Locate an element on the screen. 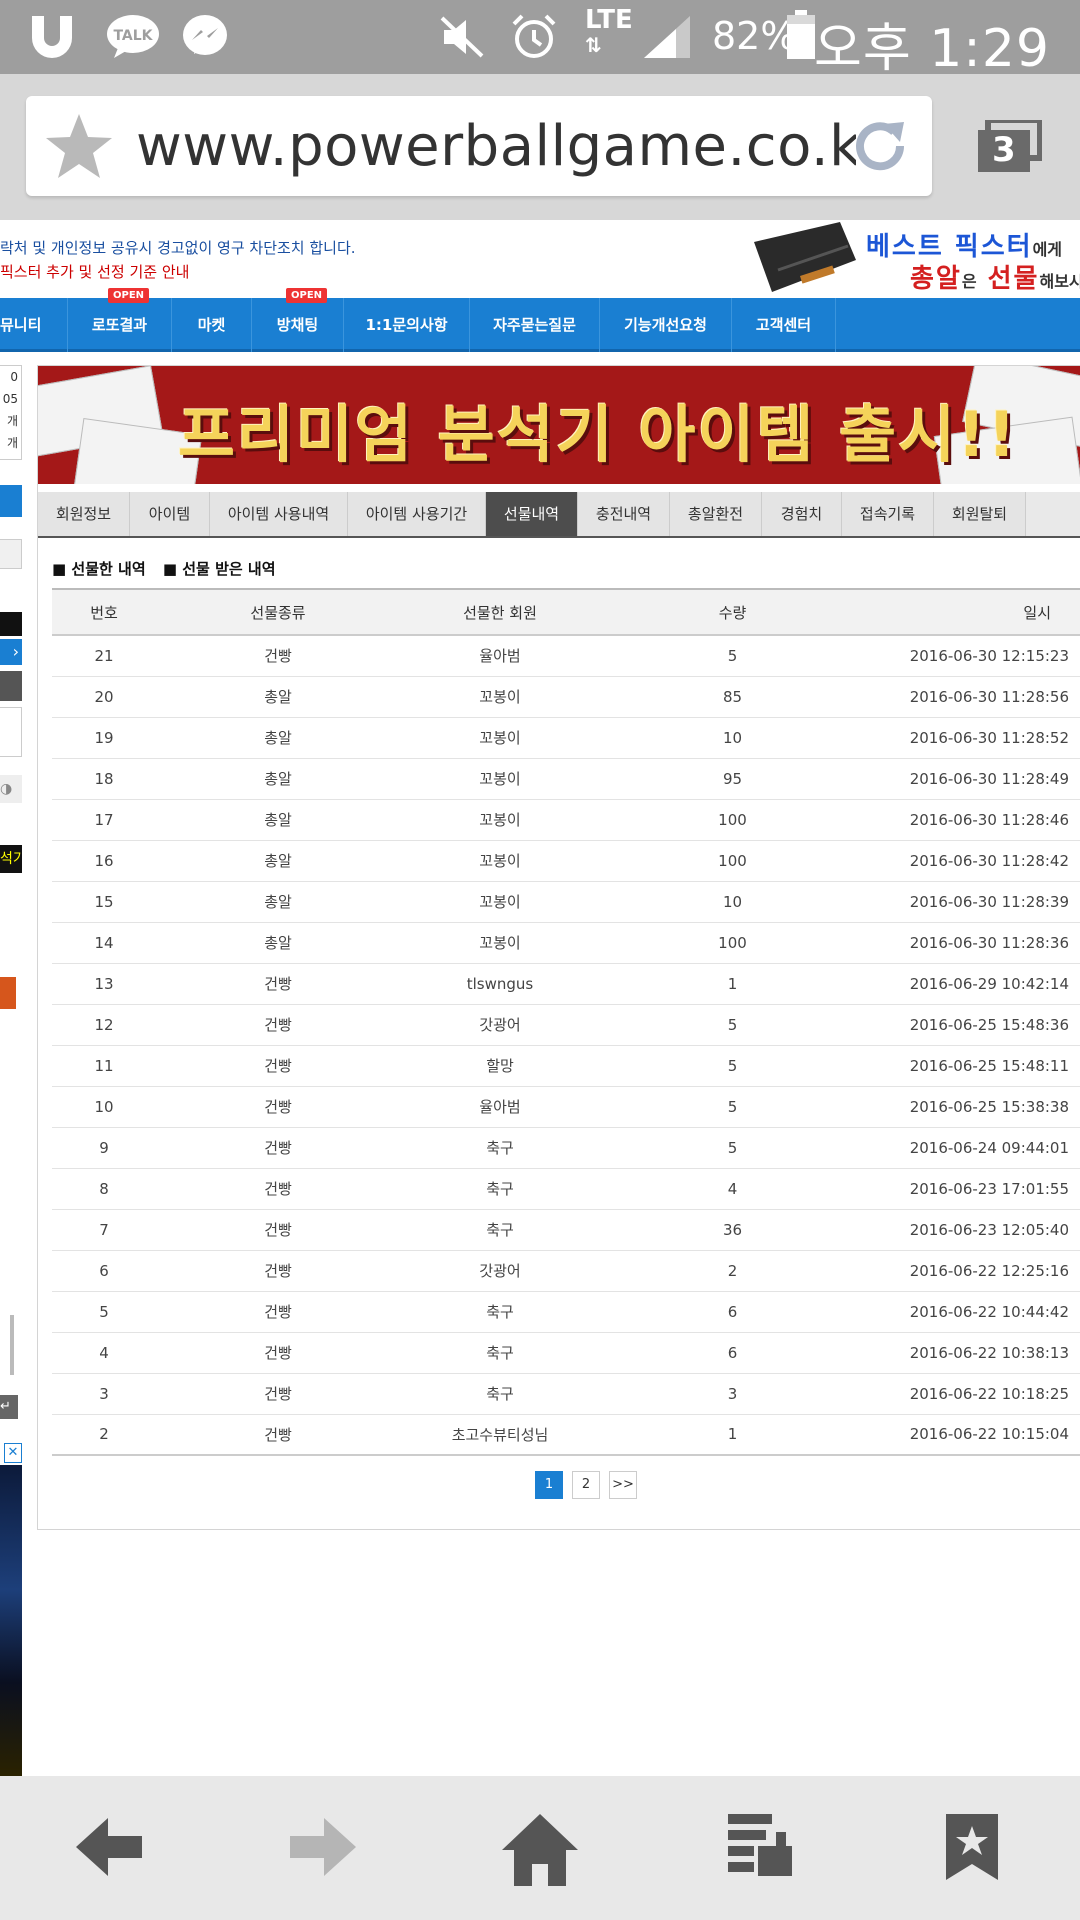  cell-quantity: 100 is located at coordinates (732, 861).